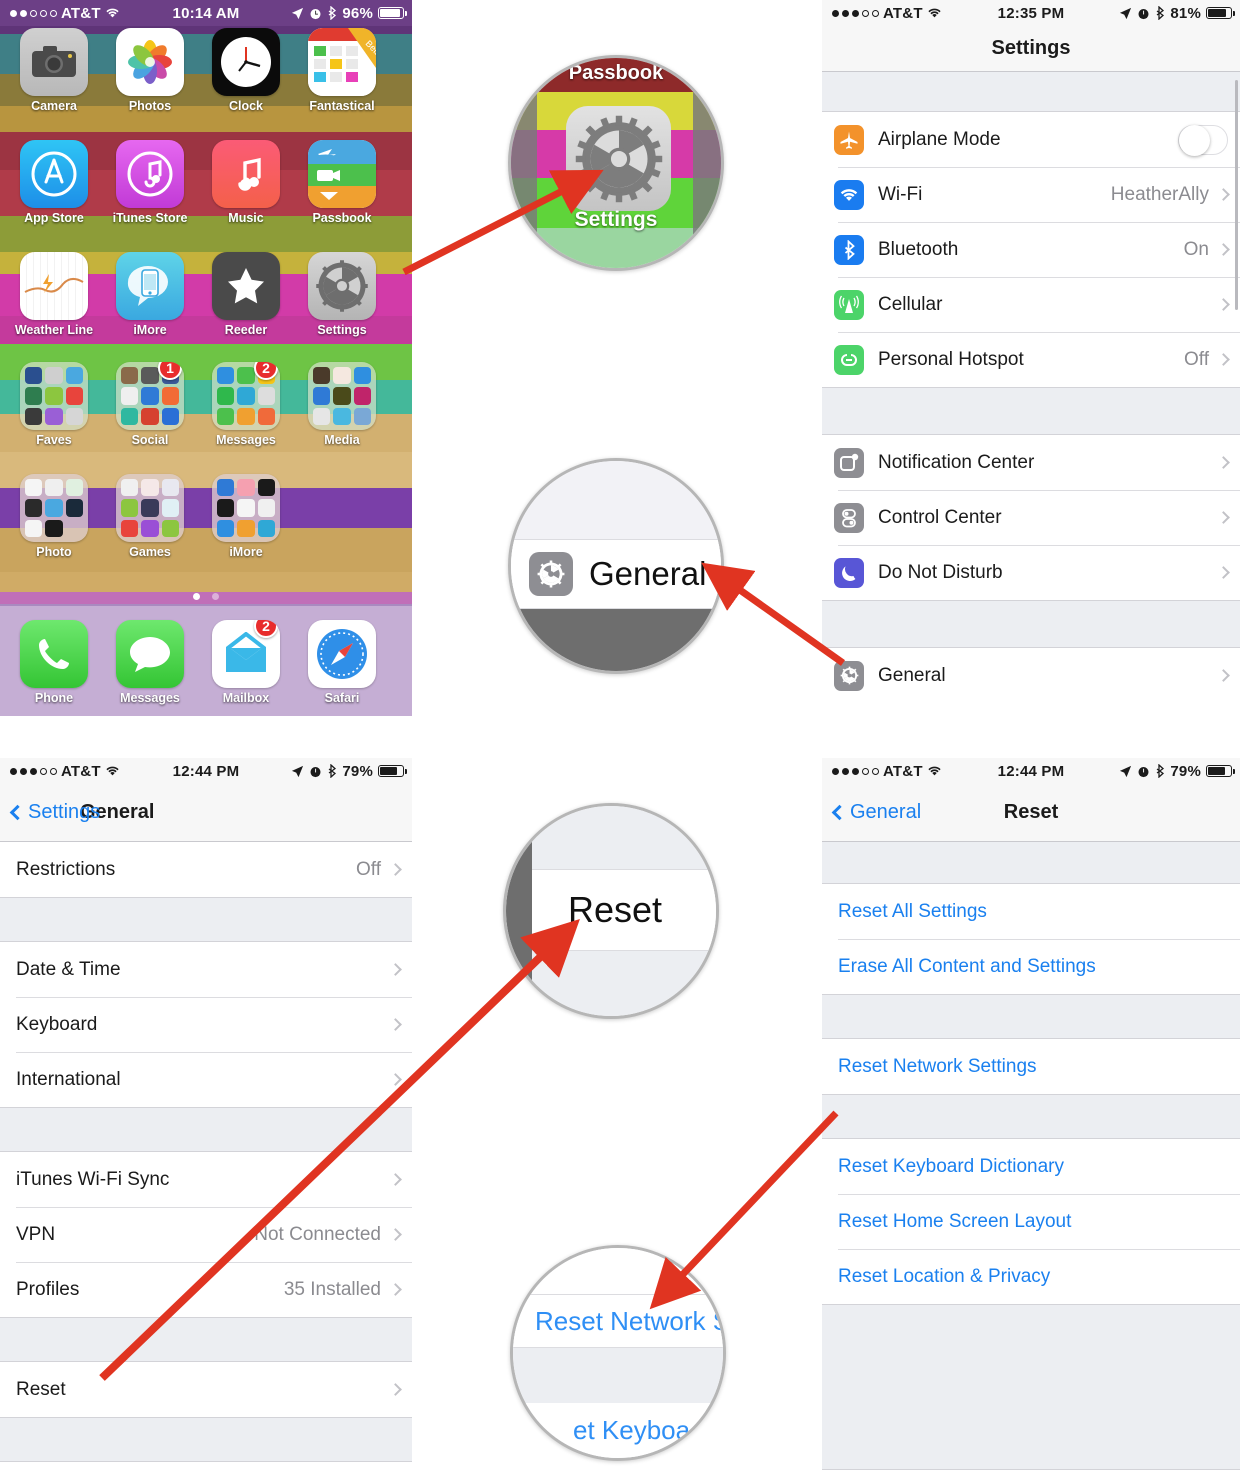 This screenshot has width=1240, height=1483. Describe the element at coordinates (246, 662) in the screenshot. I see `dock-app-mailbox: 2 Mailbox` at that location.